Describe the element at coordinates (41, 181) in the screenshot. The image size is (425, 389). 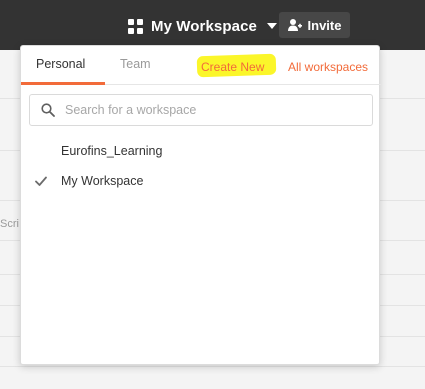
I see `checkmark-icon` at that location.